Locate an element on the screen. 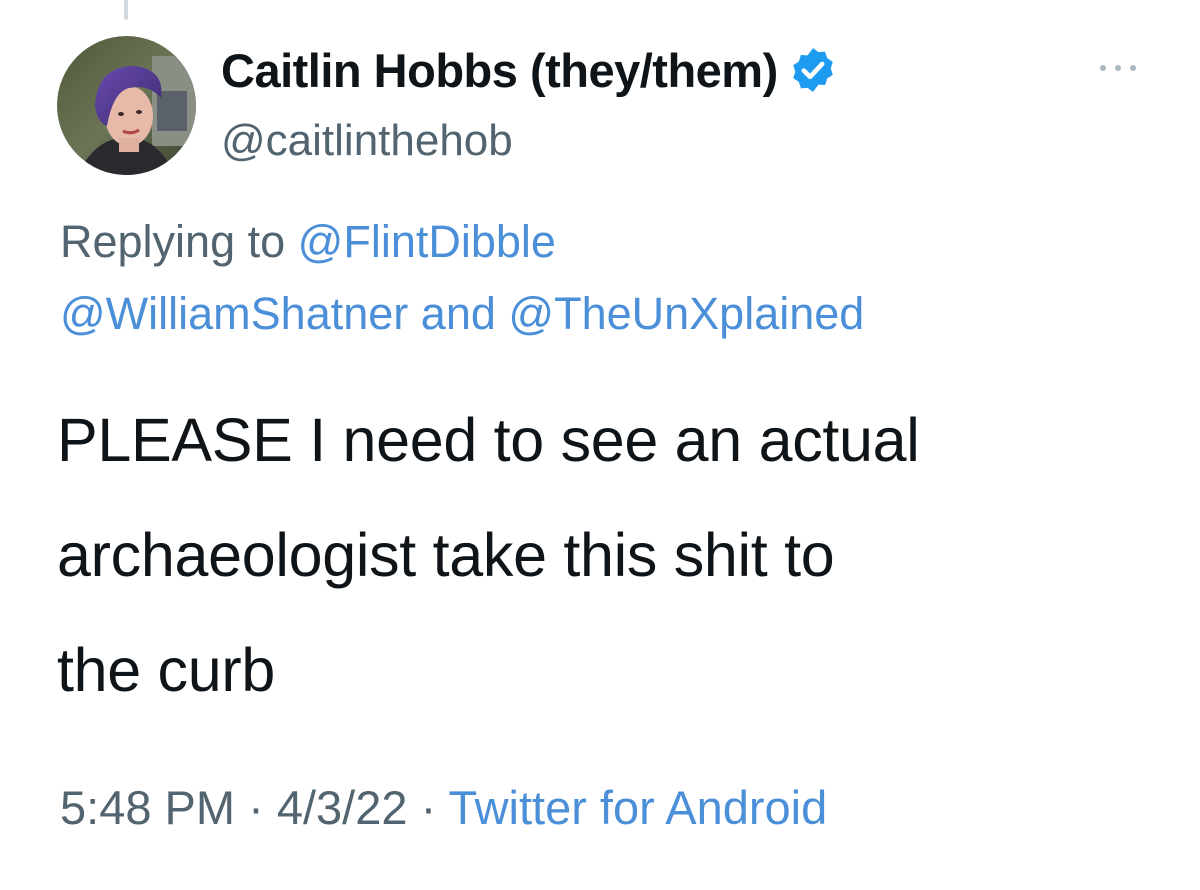  replying-to-label: Replying to is located at coordinates (173, 241).